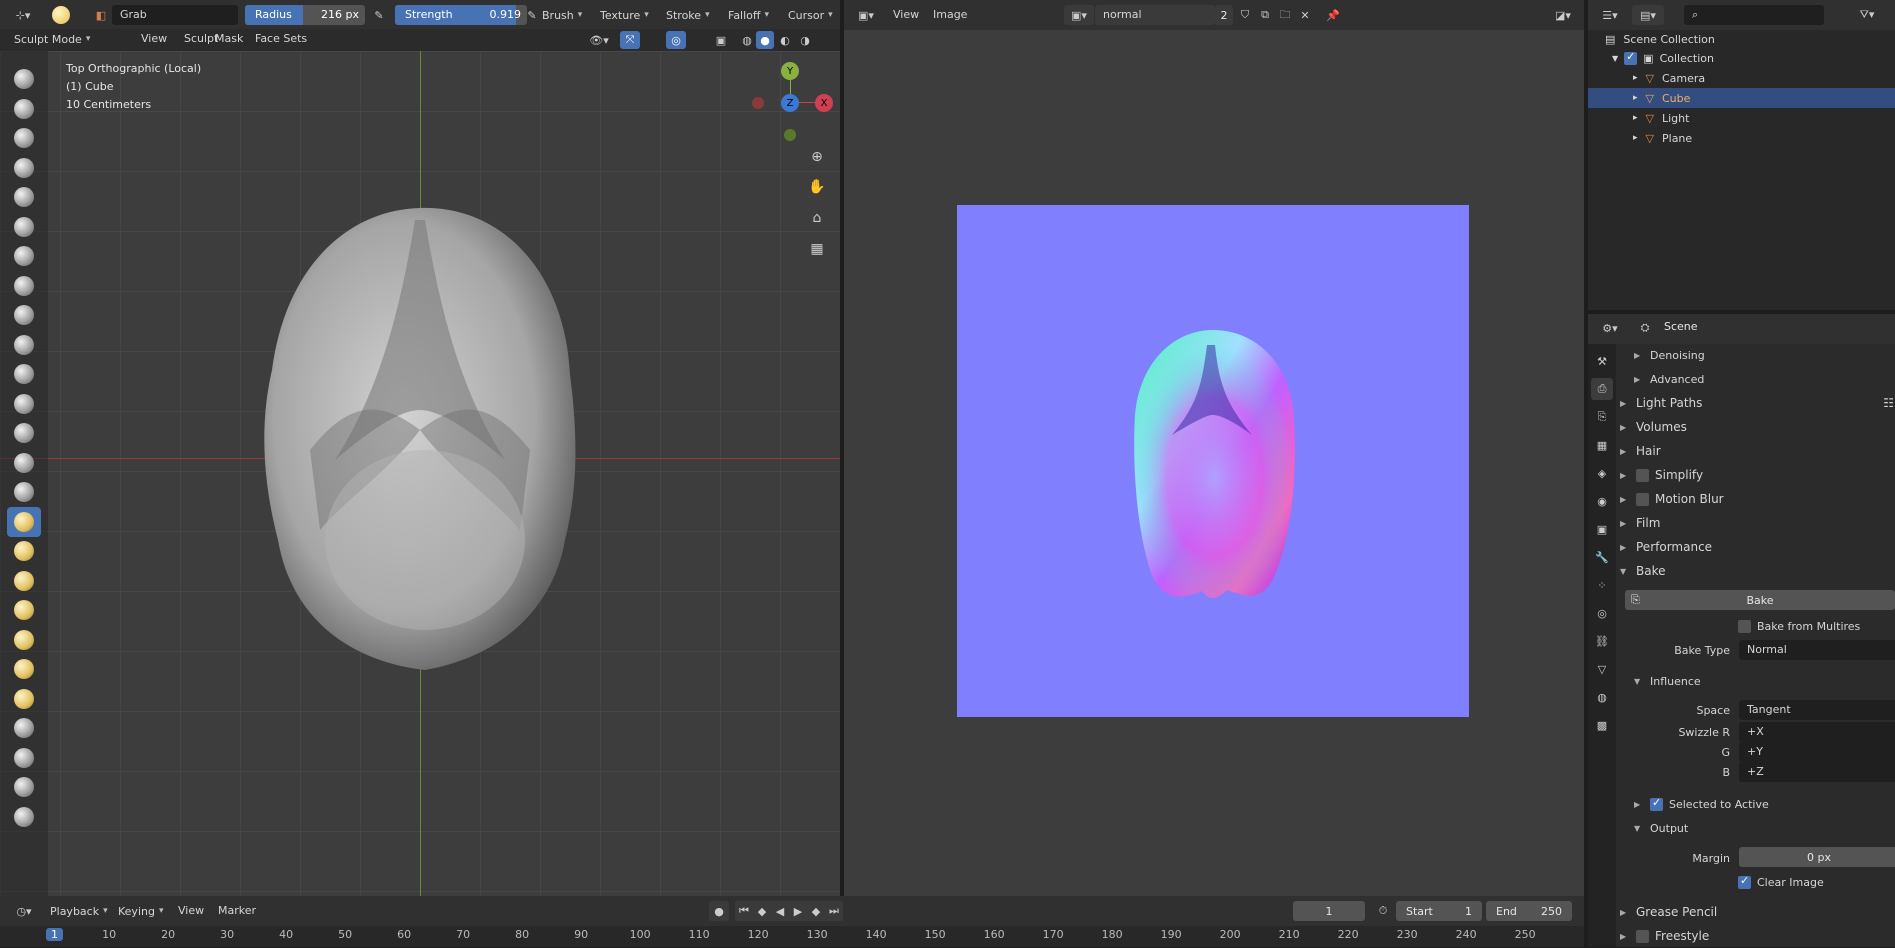 The height and width of the screenshot is (948, 1895). Describe the element at coordinates (24, 404) in the screenshot. I see `tool-fill` at that location.